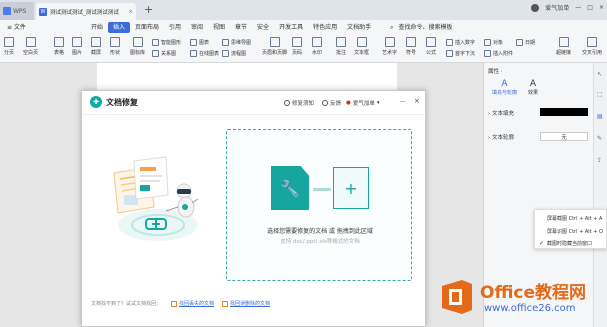 The image size is (607, 327). I want to click on date-button: 日期, so click(525, 42).